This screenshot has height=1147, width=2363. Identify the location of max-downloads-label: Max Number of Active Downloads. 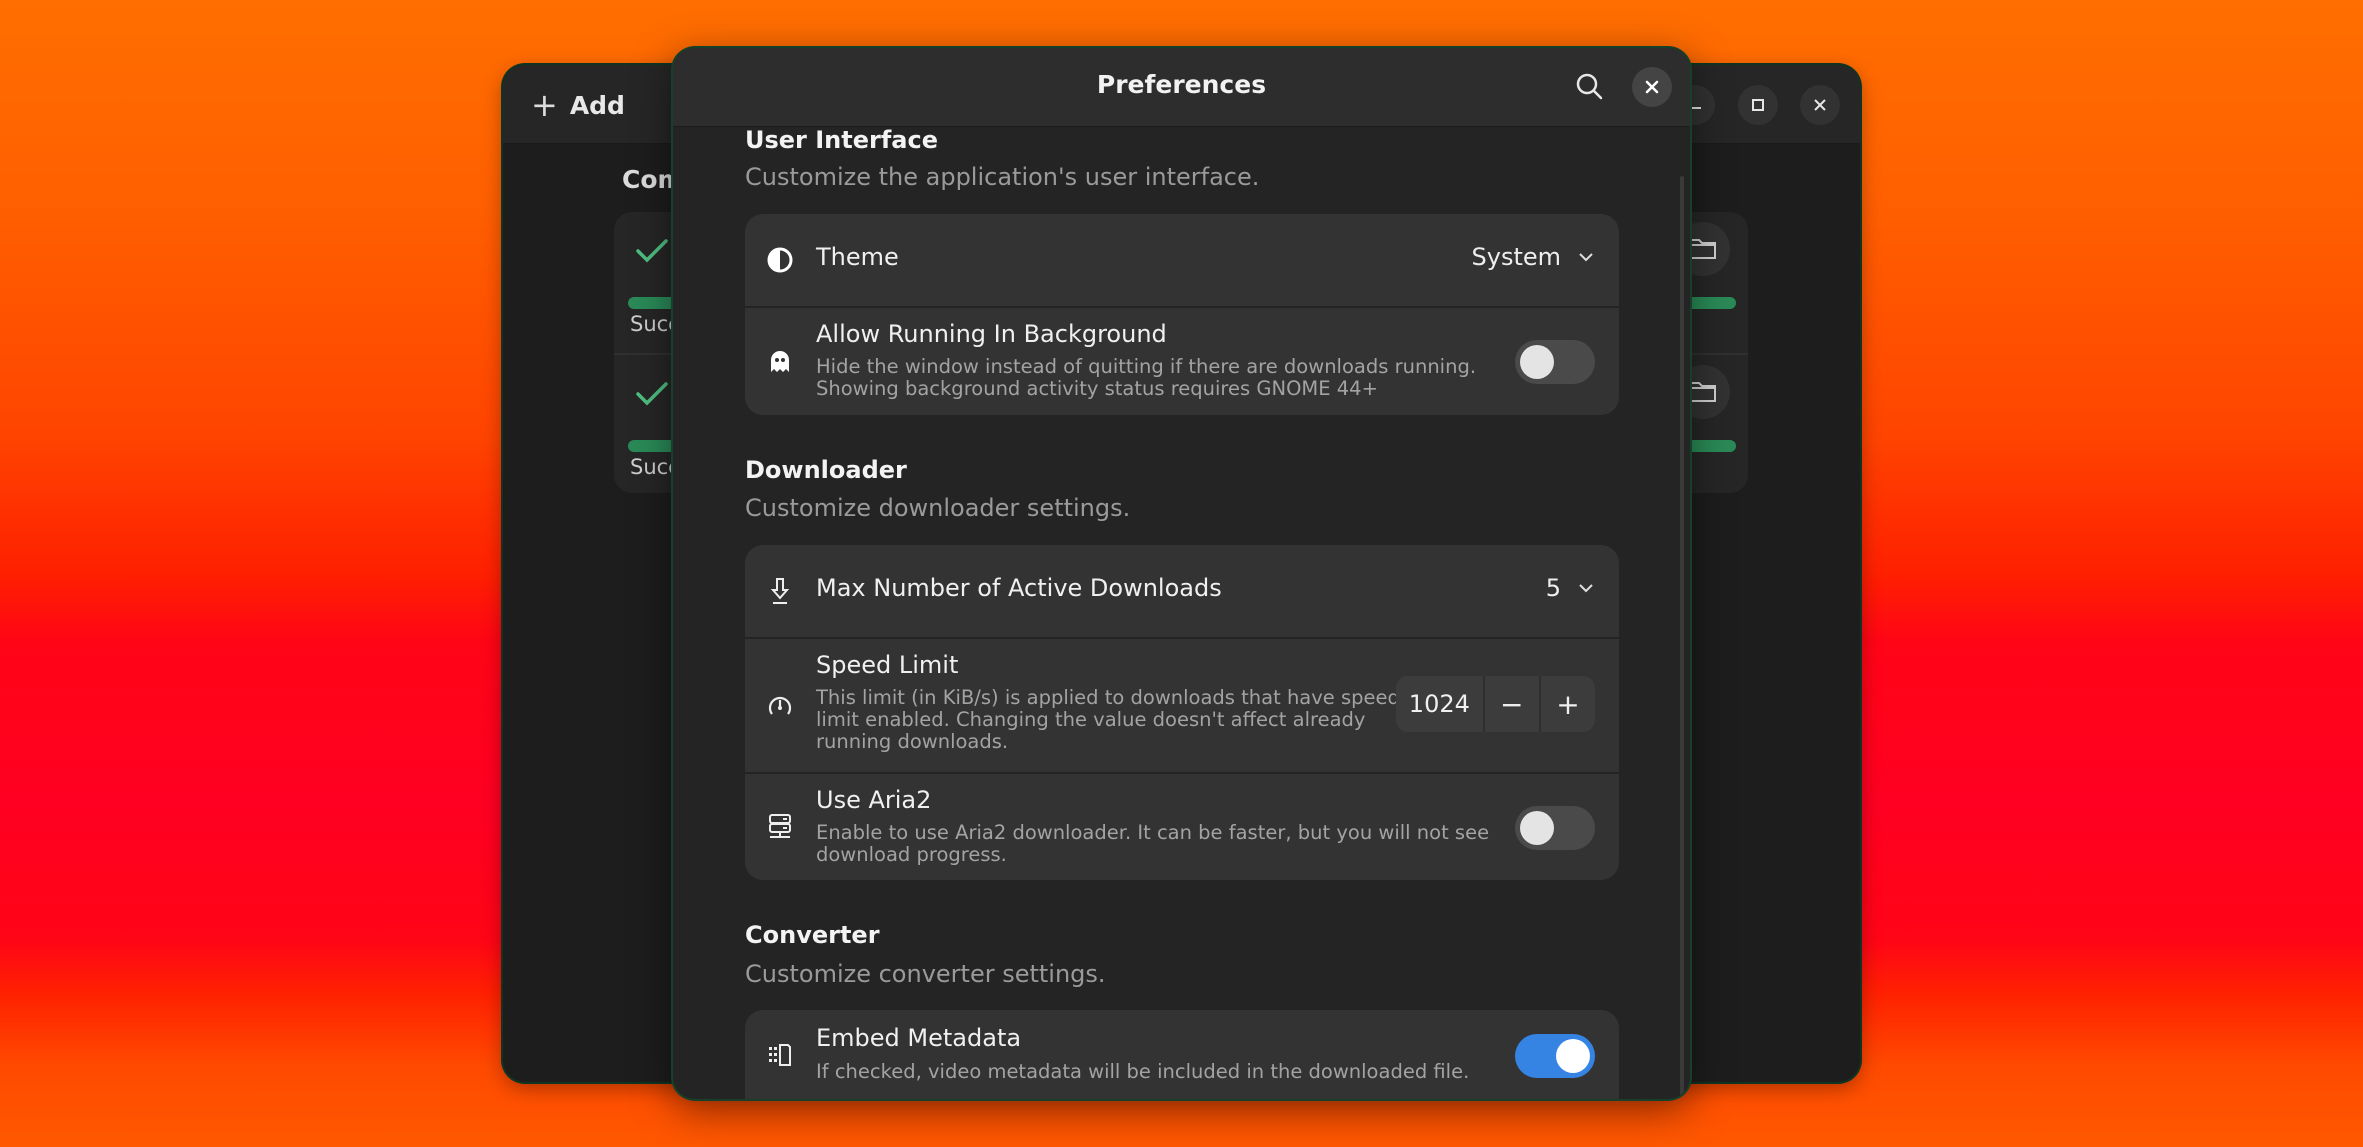
(1019, 588).